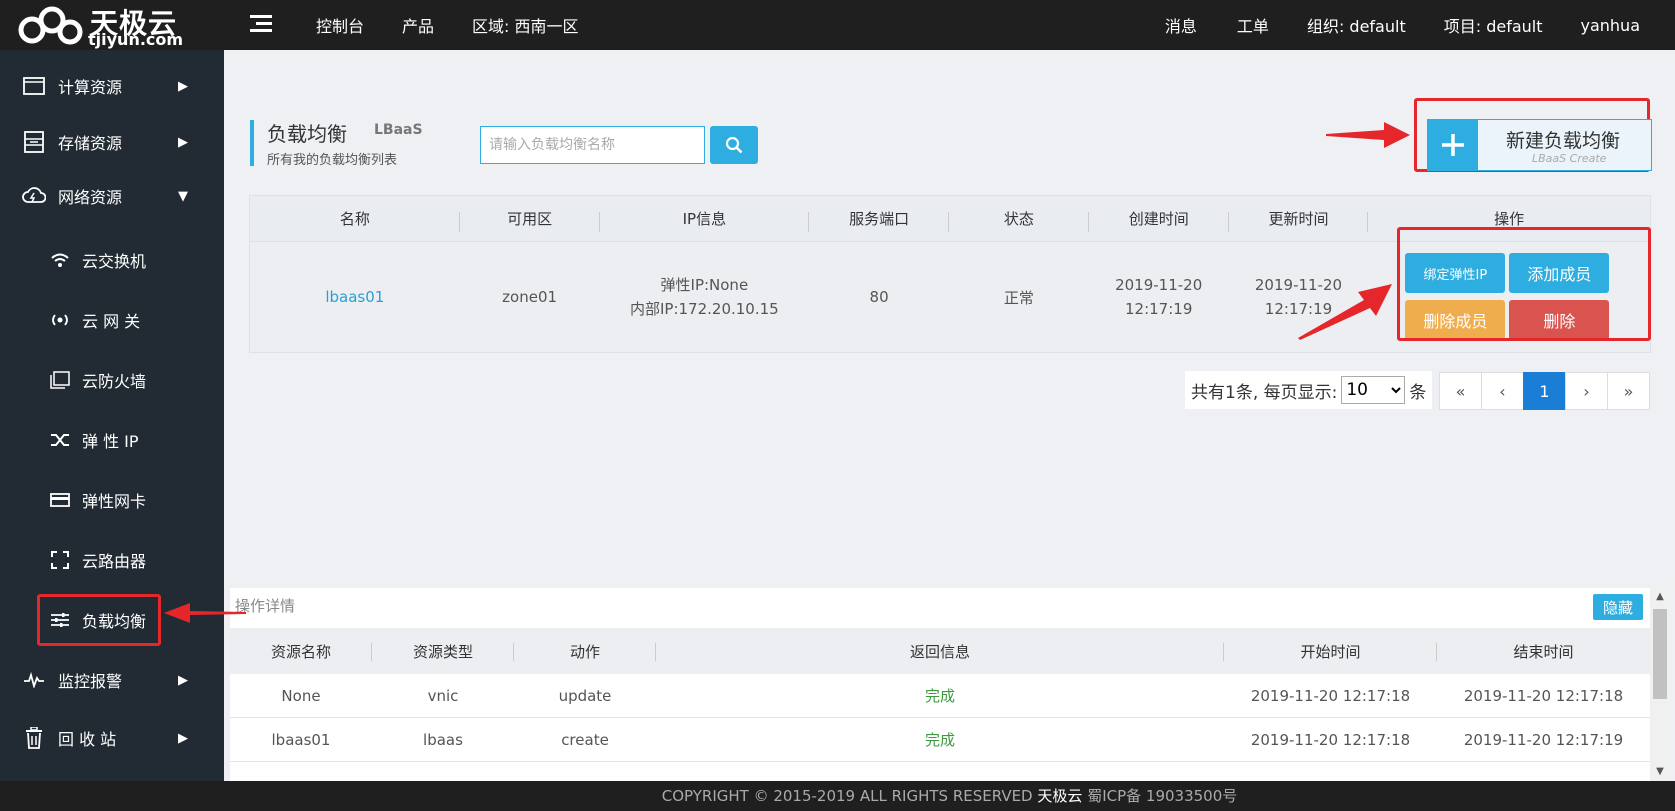 The height and width of the screenshot is (811, 1675). What do you see at coordinates (87, 739) in the screenshot?
I see `sidebar-item-label: 回 收 站` at bounding box center [87, 739].